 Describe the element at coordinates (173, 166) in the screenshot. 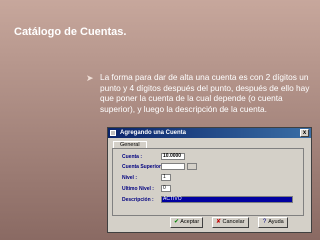

I see `cuenta-superior-field` at that location.